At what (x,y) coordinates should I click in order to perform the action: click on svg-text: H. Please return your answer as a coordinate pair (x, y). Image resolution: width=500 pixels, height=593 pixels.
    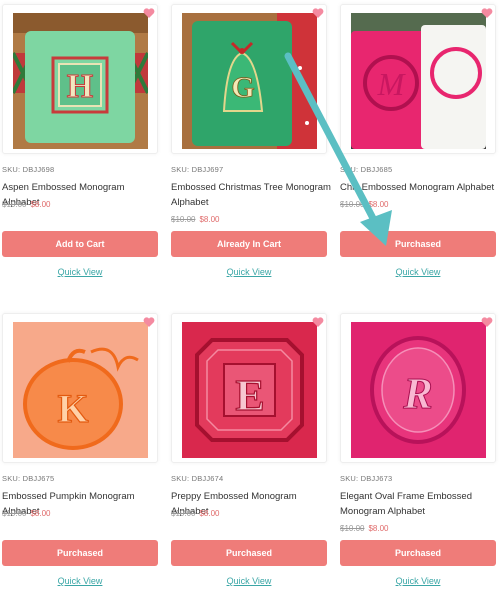
    Looking at the image, I should click on (80, 86).